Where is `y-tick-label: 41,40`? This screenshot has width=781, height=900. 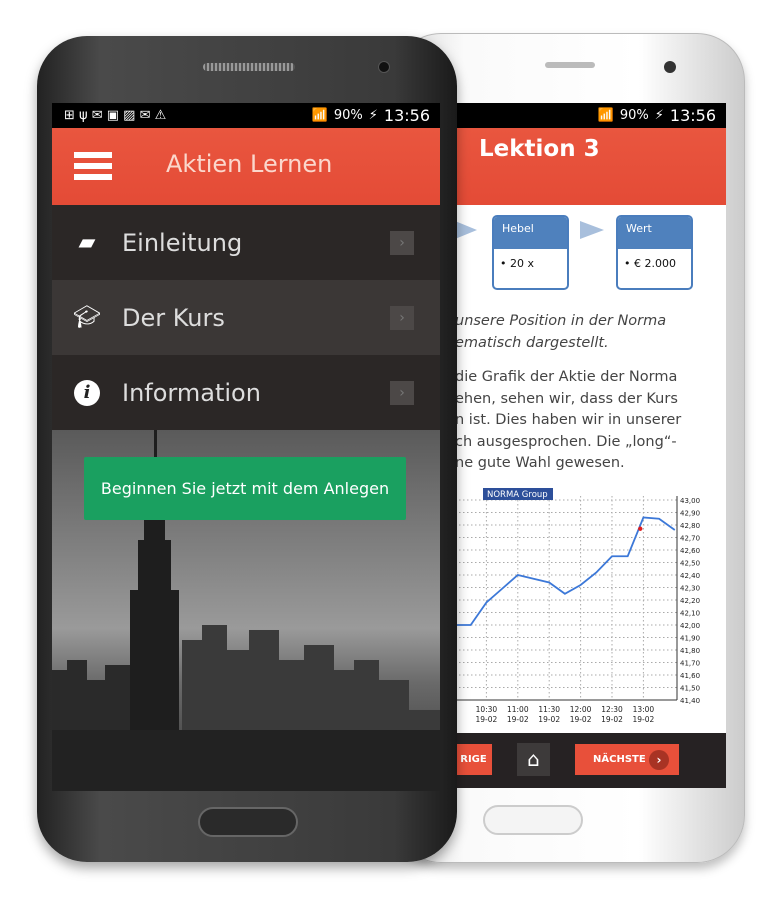
y-tick-label: 41,40 is located at coordinates (690, 701).